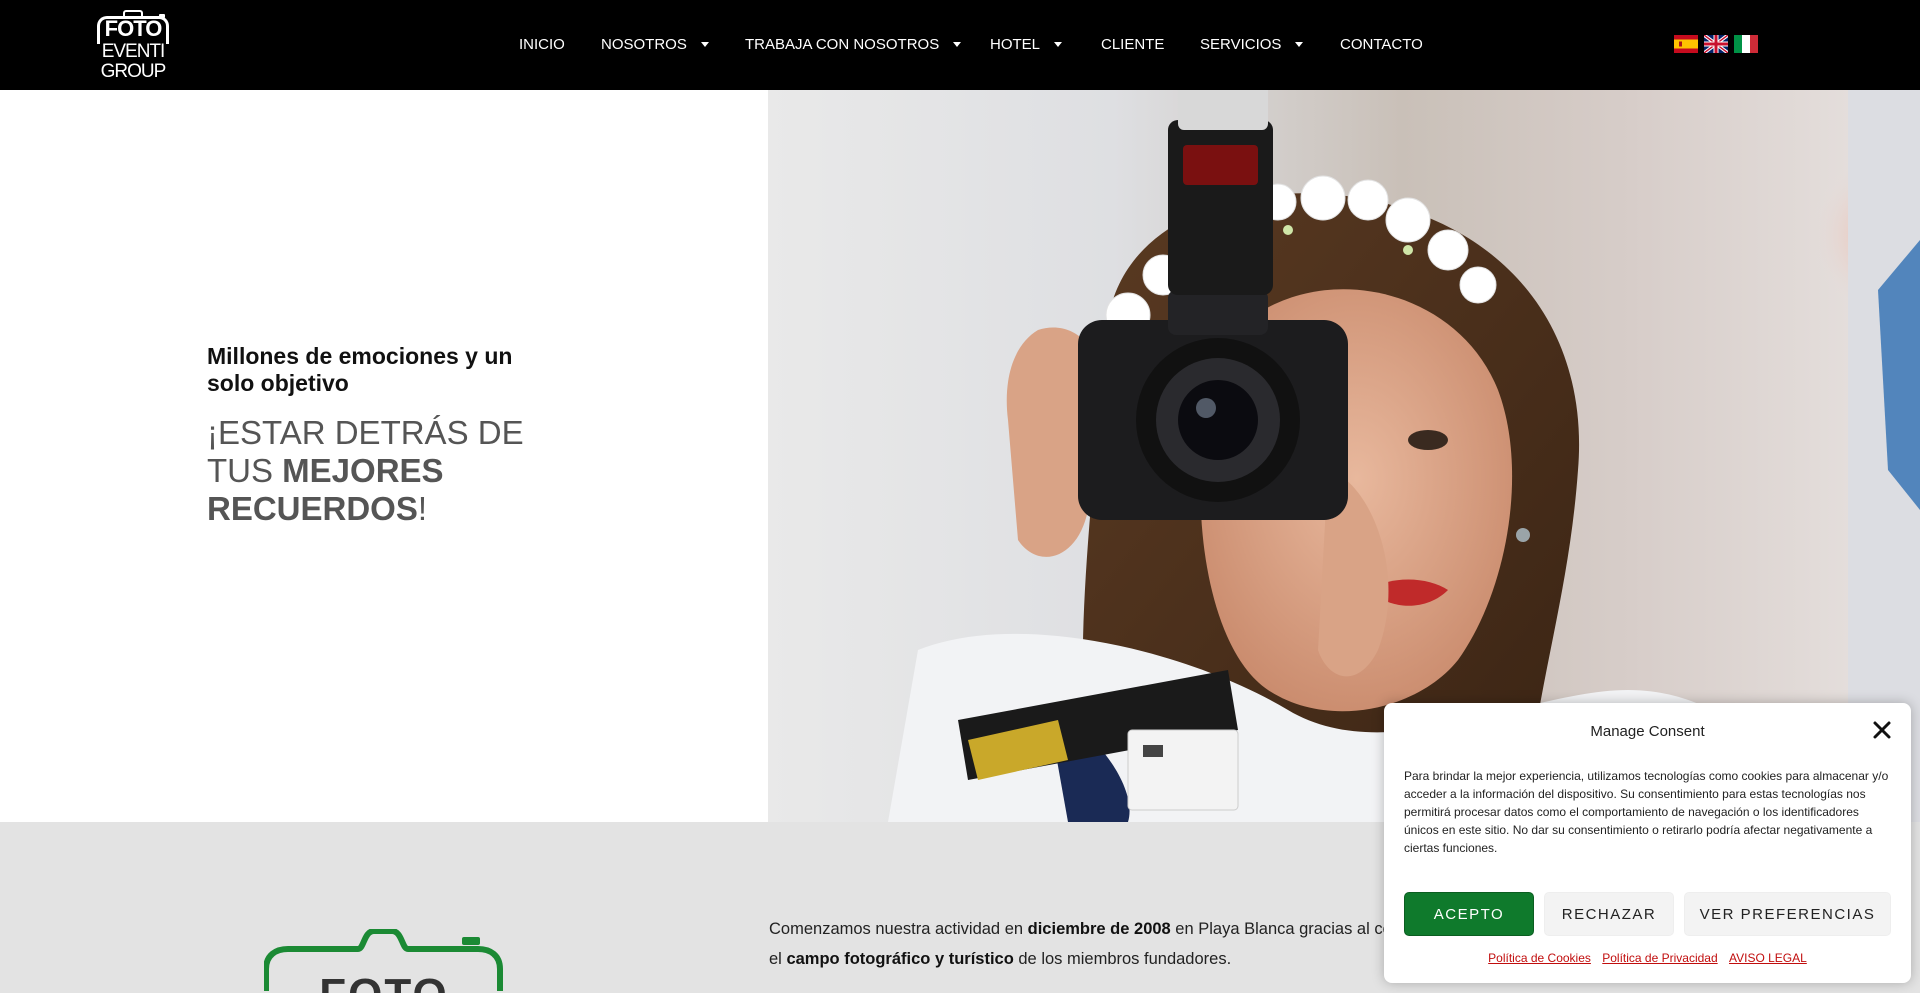  Describe the element at coordinates (644, 44) in the screenshot. I see `nav-label: NOSOTROS` at that location.